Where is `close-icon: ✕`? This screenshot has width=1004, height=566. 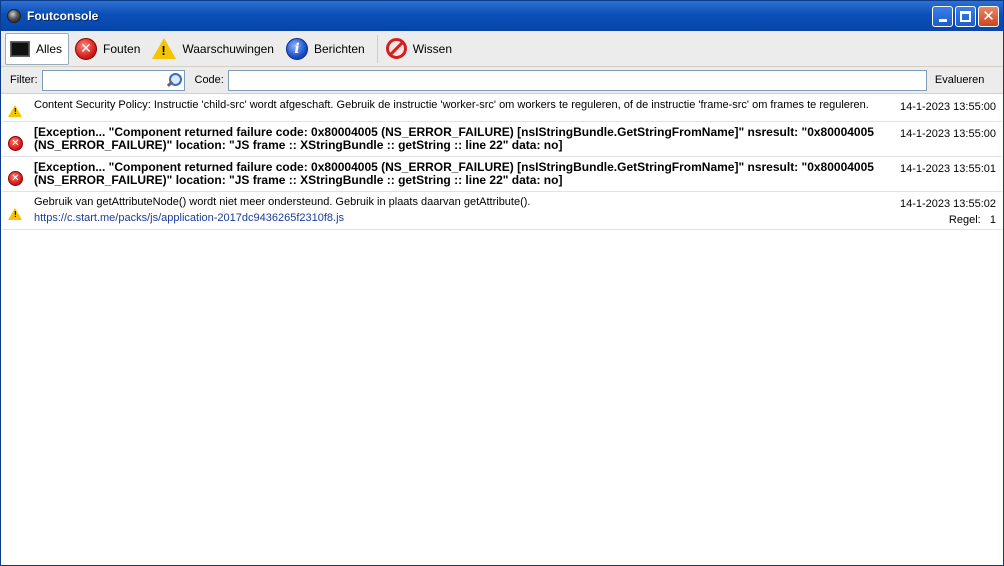
close-icon: ✕ is located at coordinates (988, 16).